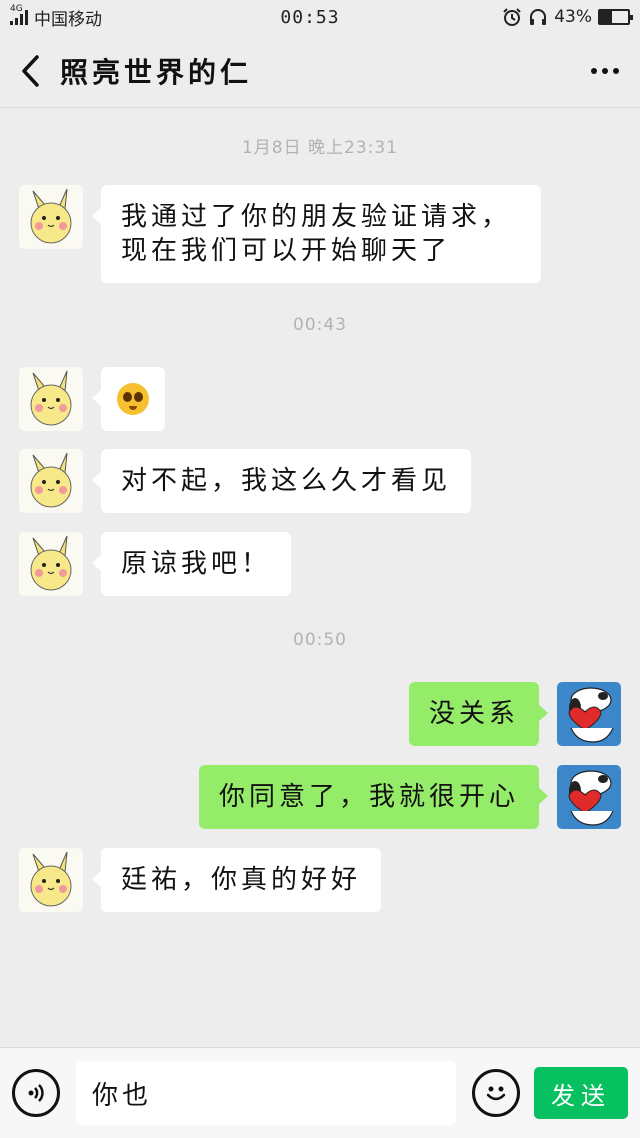  I want to click on status-bar: 4G 中国移动 00:53 43%, so click(320, 17).